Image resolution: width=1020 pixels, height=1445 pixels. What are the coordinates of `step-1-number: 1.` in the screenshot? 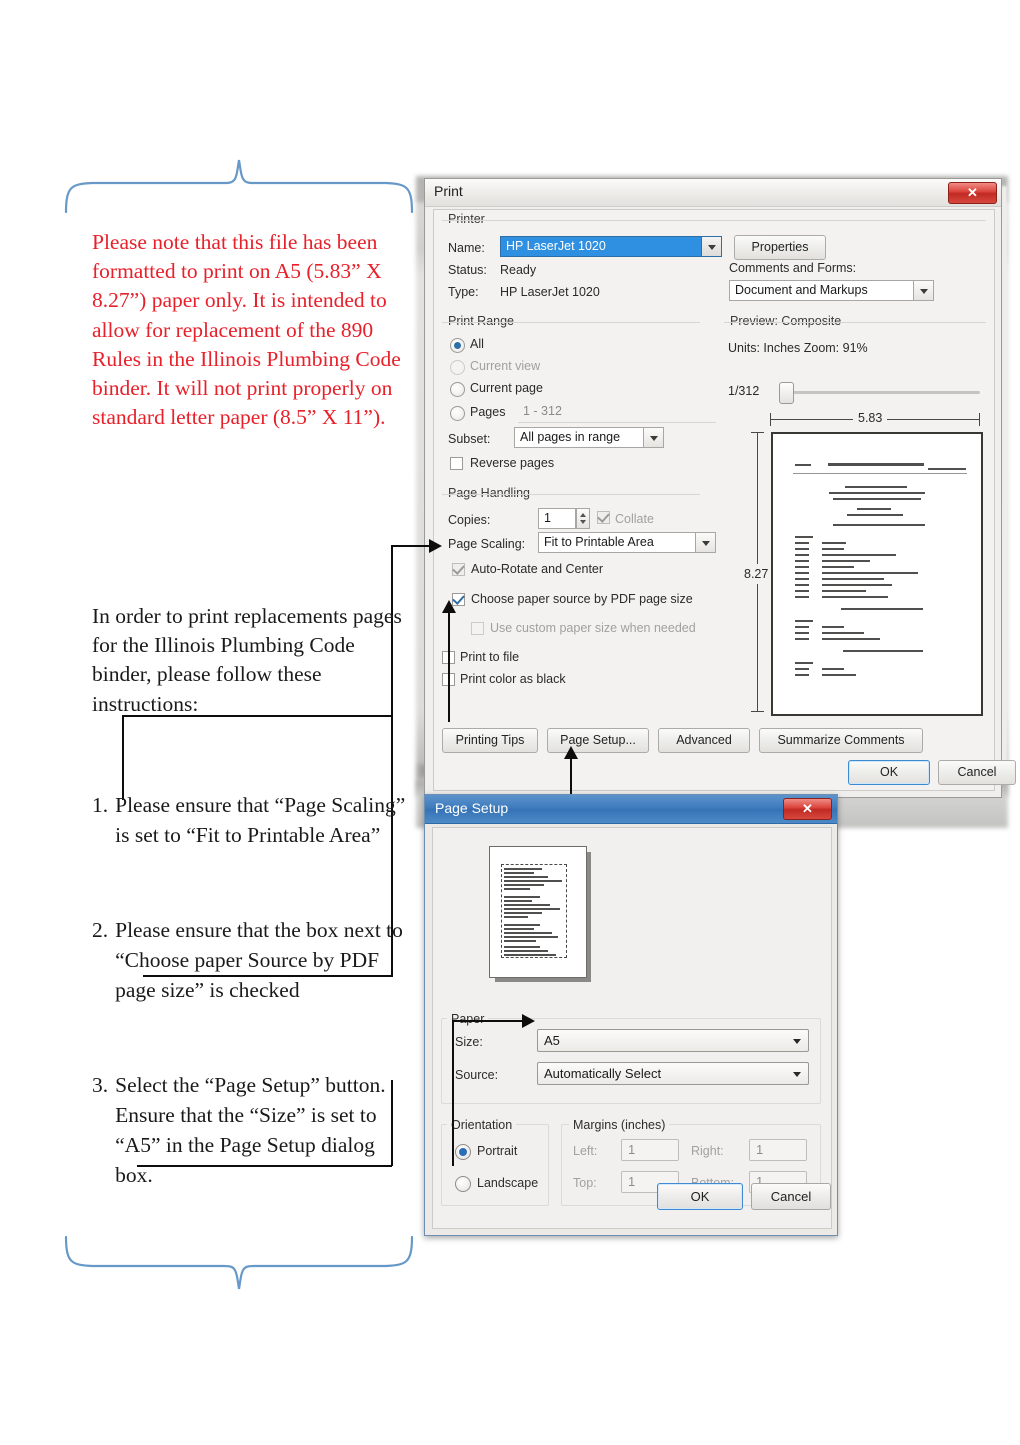 It's located at (100, 805).